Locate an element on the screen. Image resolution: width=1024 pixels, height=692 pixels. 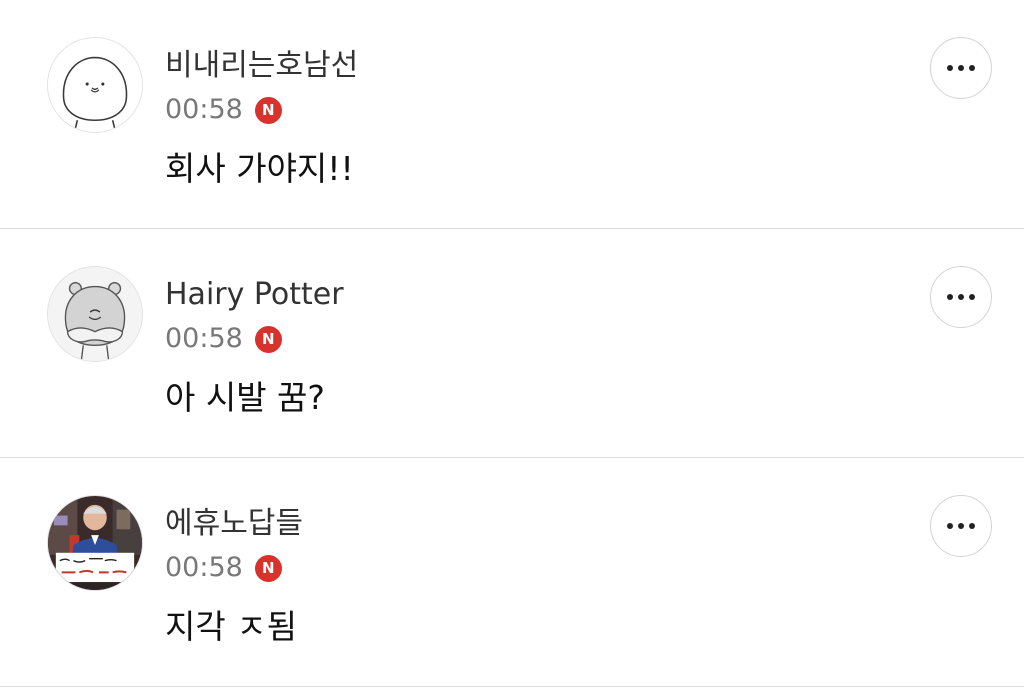
nickname: 비내리는호남선 is located at coordinates (261, 66).